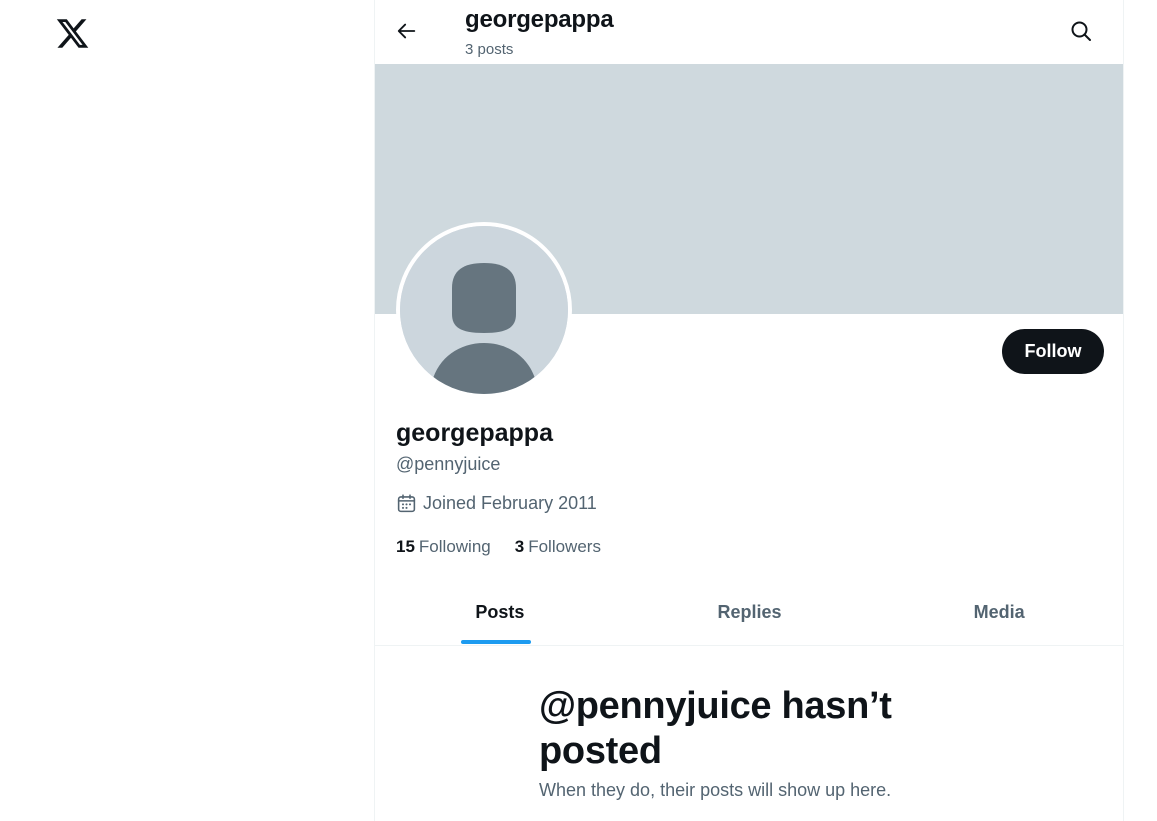 The width and height of the screenshot is (1157, 821). I want to click on profile-tabs: Posts Replies Media, so click(749, 613).